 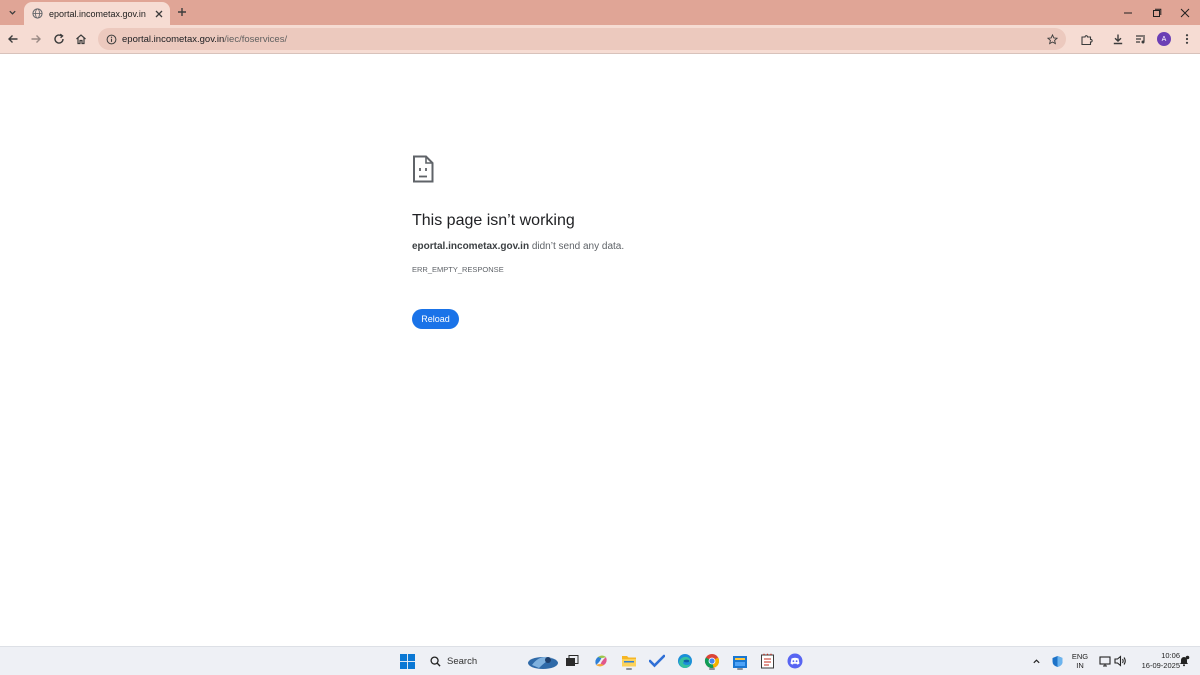 I want to click on todo-button, so click(x=657, y=661).